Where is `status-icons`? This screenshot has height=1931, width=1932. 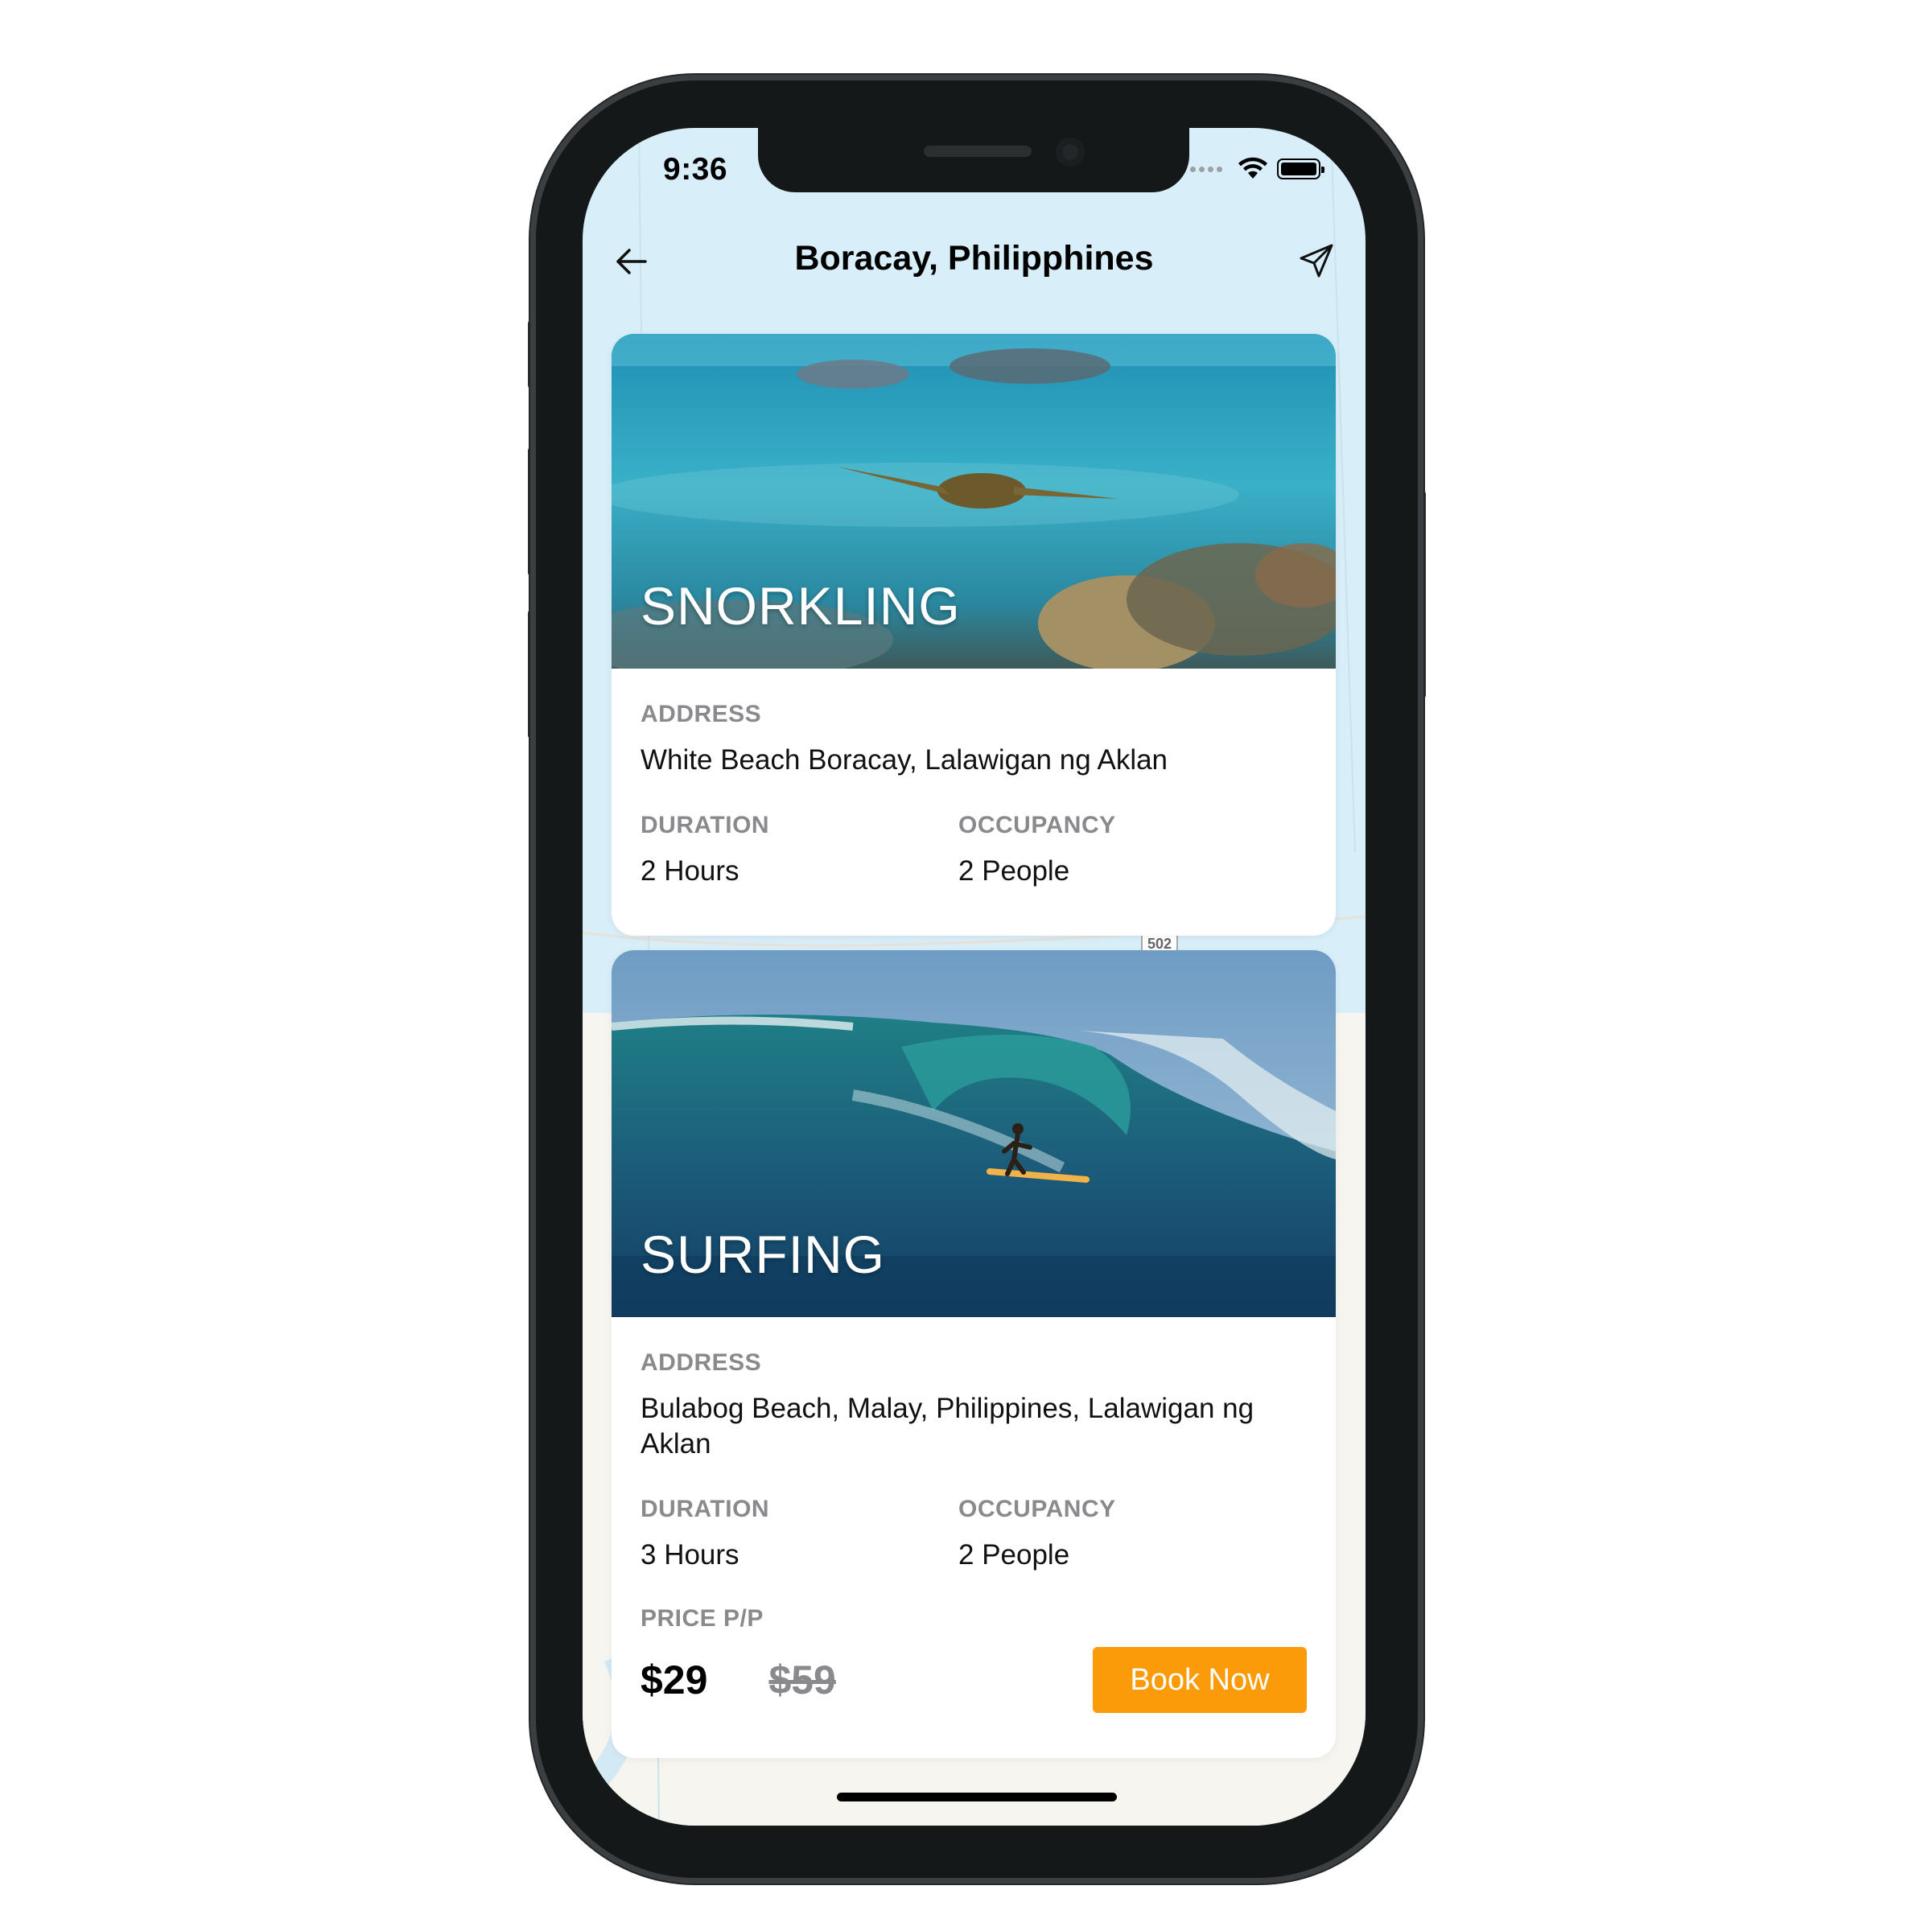
status-icons is located at coordinates (1257, 169).